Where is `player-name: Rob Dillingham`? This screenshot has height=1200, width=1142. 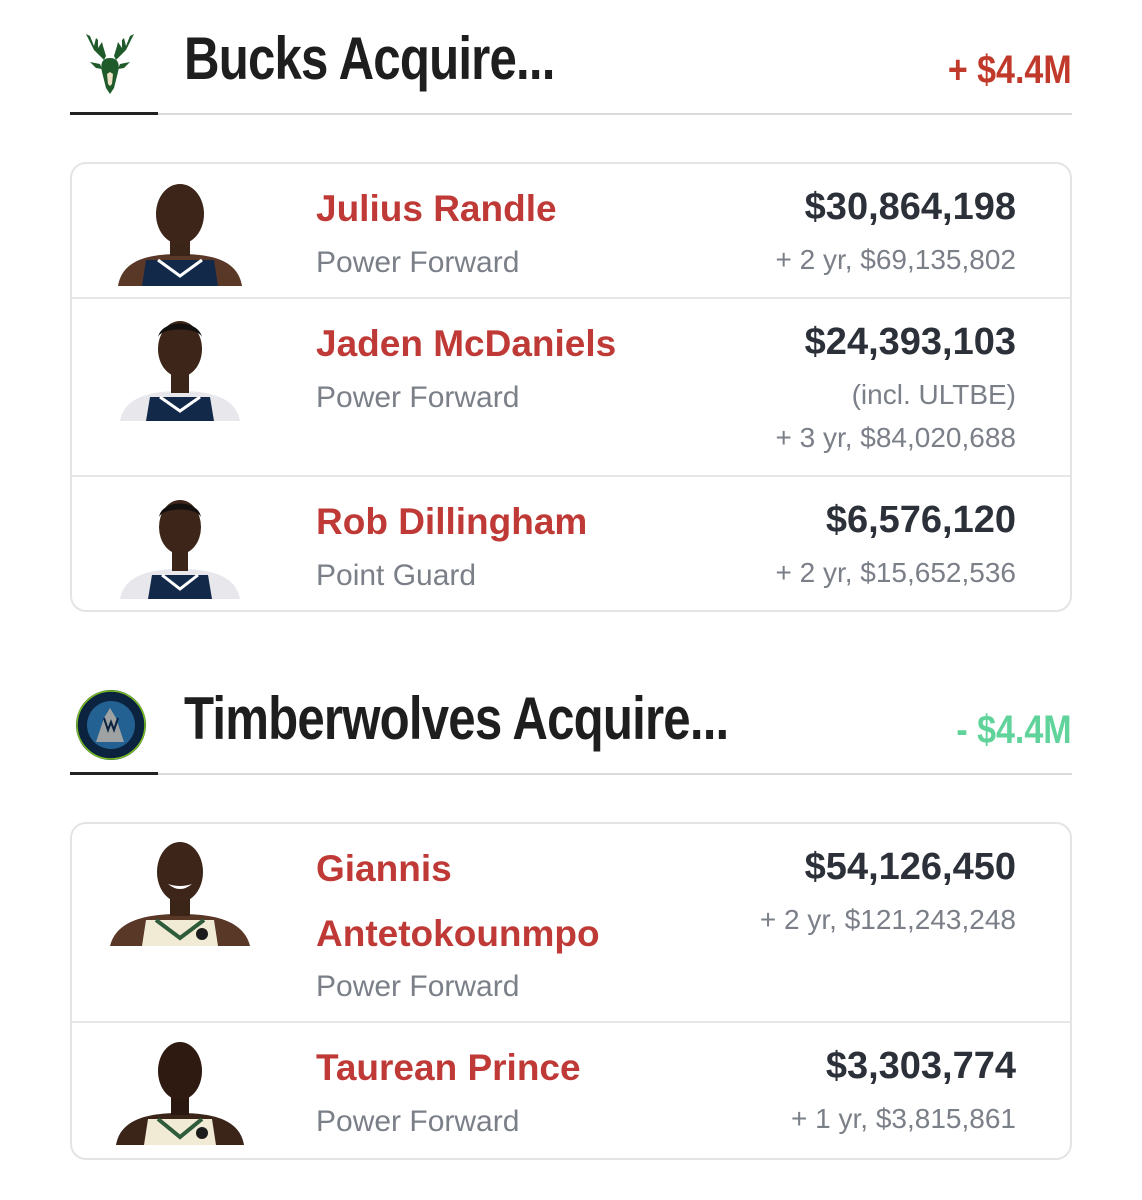
player-name: Rob Dillingham is located at coordinates (451, 522).